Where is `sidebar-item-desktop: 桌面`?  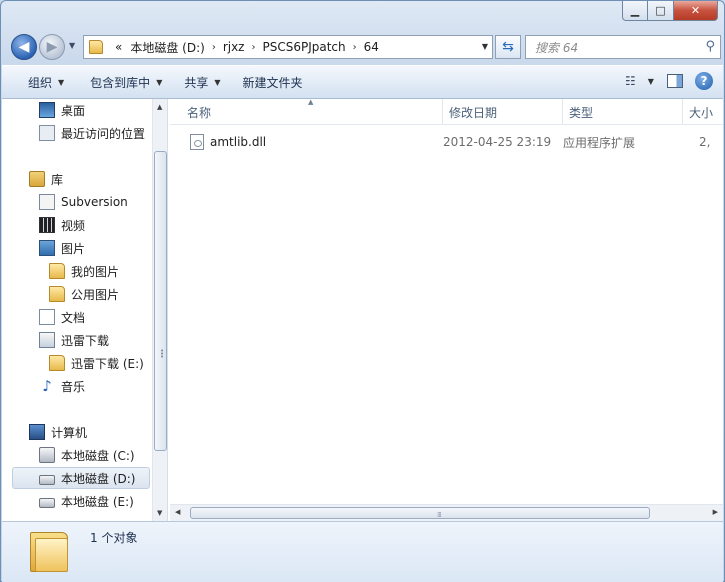 sidebar-item-desktop: 桌面 is located at coordinates (62, 110).